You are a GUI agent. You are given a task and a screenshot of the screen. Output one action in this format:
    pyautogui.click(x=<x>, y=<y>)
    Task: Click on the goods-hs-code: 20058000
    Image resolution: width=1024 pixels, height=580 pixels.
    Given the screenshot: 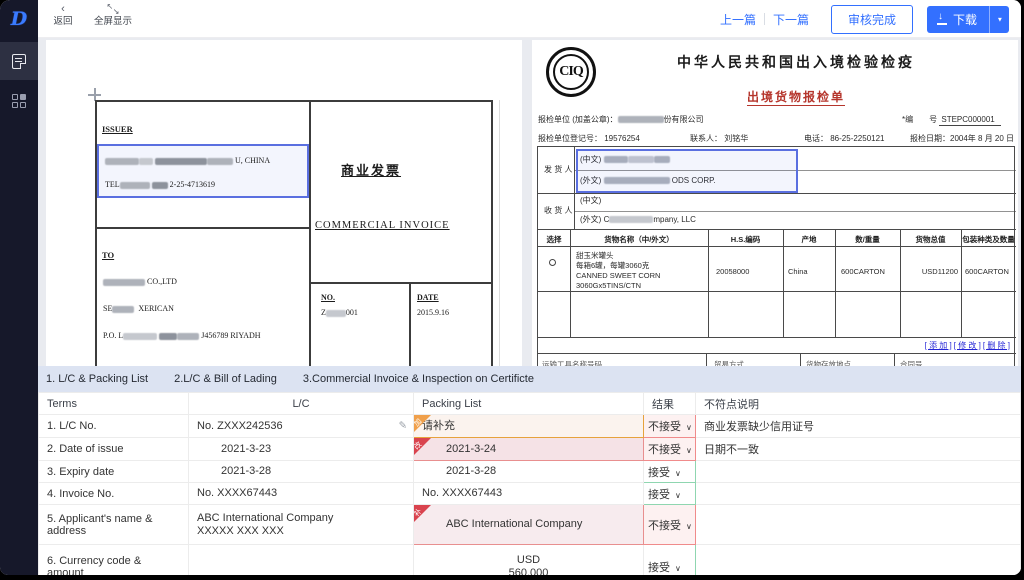 What is the action you would take?
    pyautogui.click(x=733, y=271)
    